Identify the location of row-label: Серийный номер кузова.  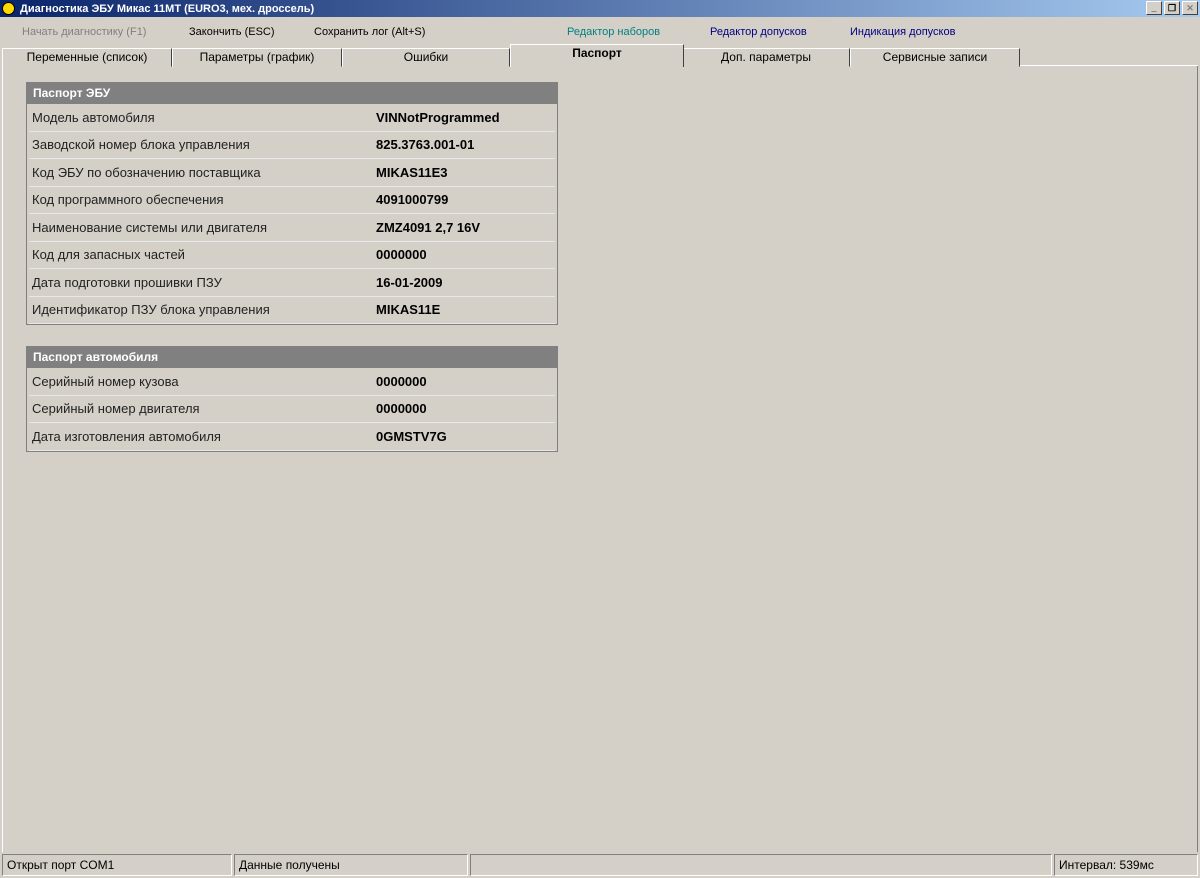
(105, 381).